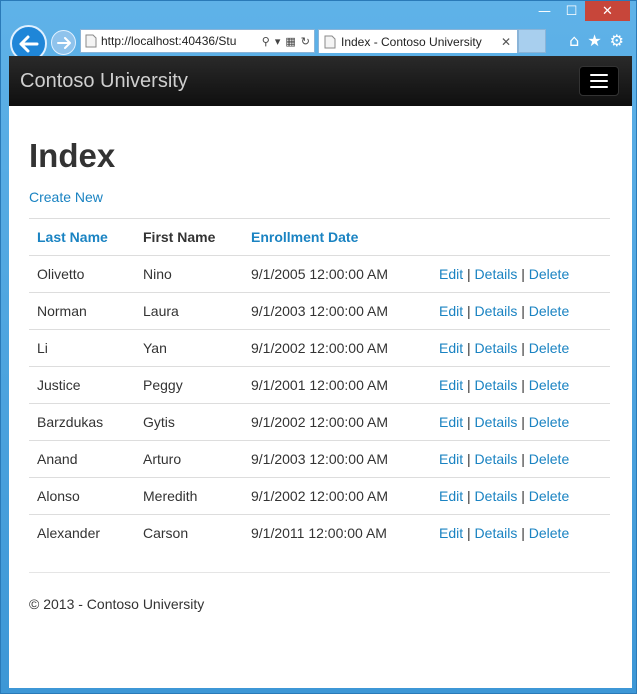 The image size is (637, 694). What do you see at coordinates (337, 237) in the screenshot?
I see `column-header-enrollment-date: Enrollment Date` at bounding box center [337, 237].